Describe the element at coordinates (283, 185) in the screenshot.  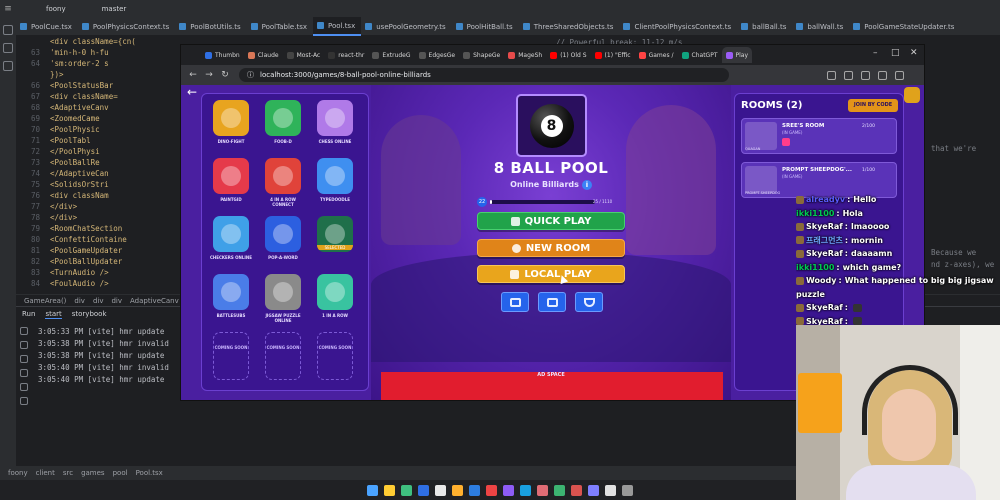
I see `game-card: 4 IN A ROW CONNECT` at that location.